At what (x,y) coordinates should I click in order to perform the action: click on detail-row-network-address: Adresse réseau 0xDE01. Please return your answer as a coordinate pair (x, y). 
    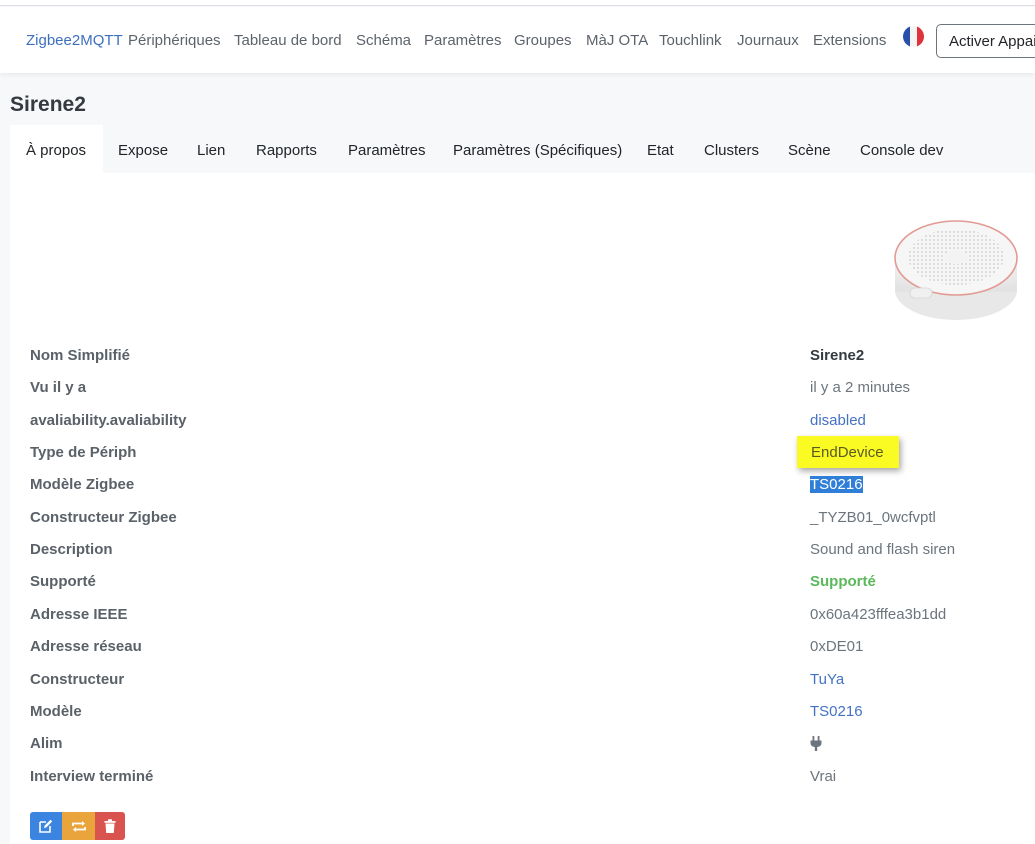
    Looking at the image, I should click on (517, 654).